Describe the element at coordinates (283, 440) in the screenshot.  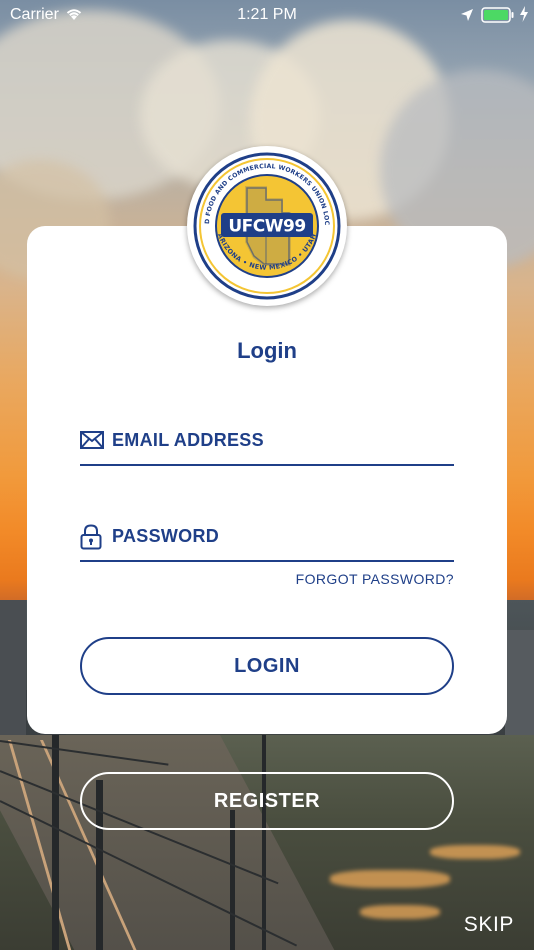
I see `email-input` at that location.